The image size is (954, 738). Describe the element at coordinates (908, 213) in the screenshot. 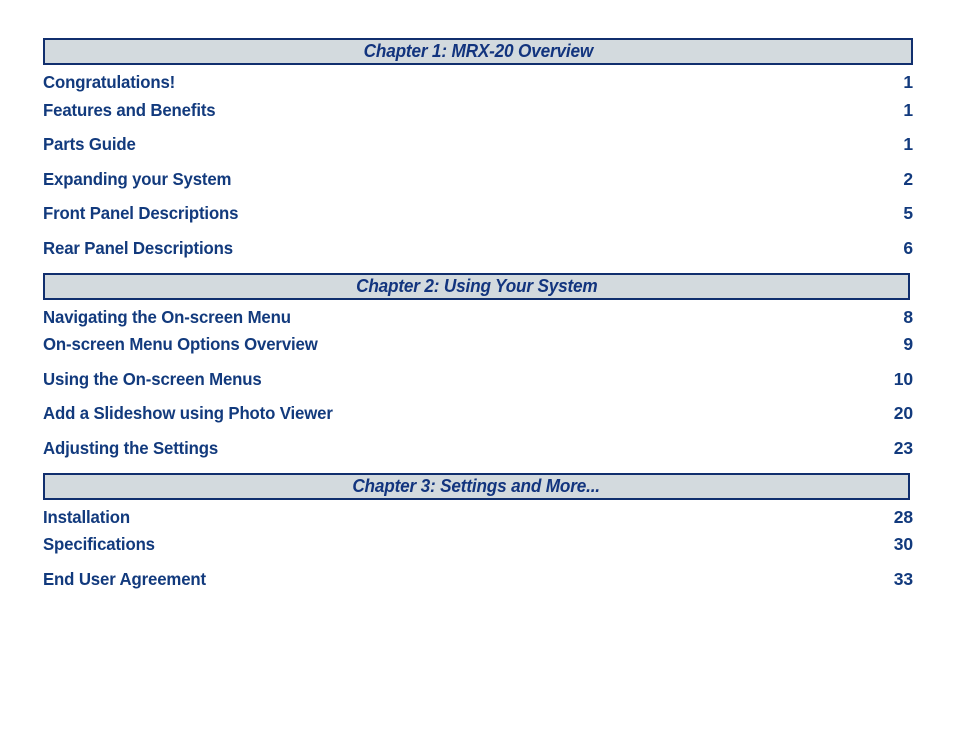

I see `toc-entry-page-number: 5` at that location.